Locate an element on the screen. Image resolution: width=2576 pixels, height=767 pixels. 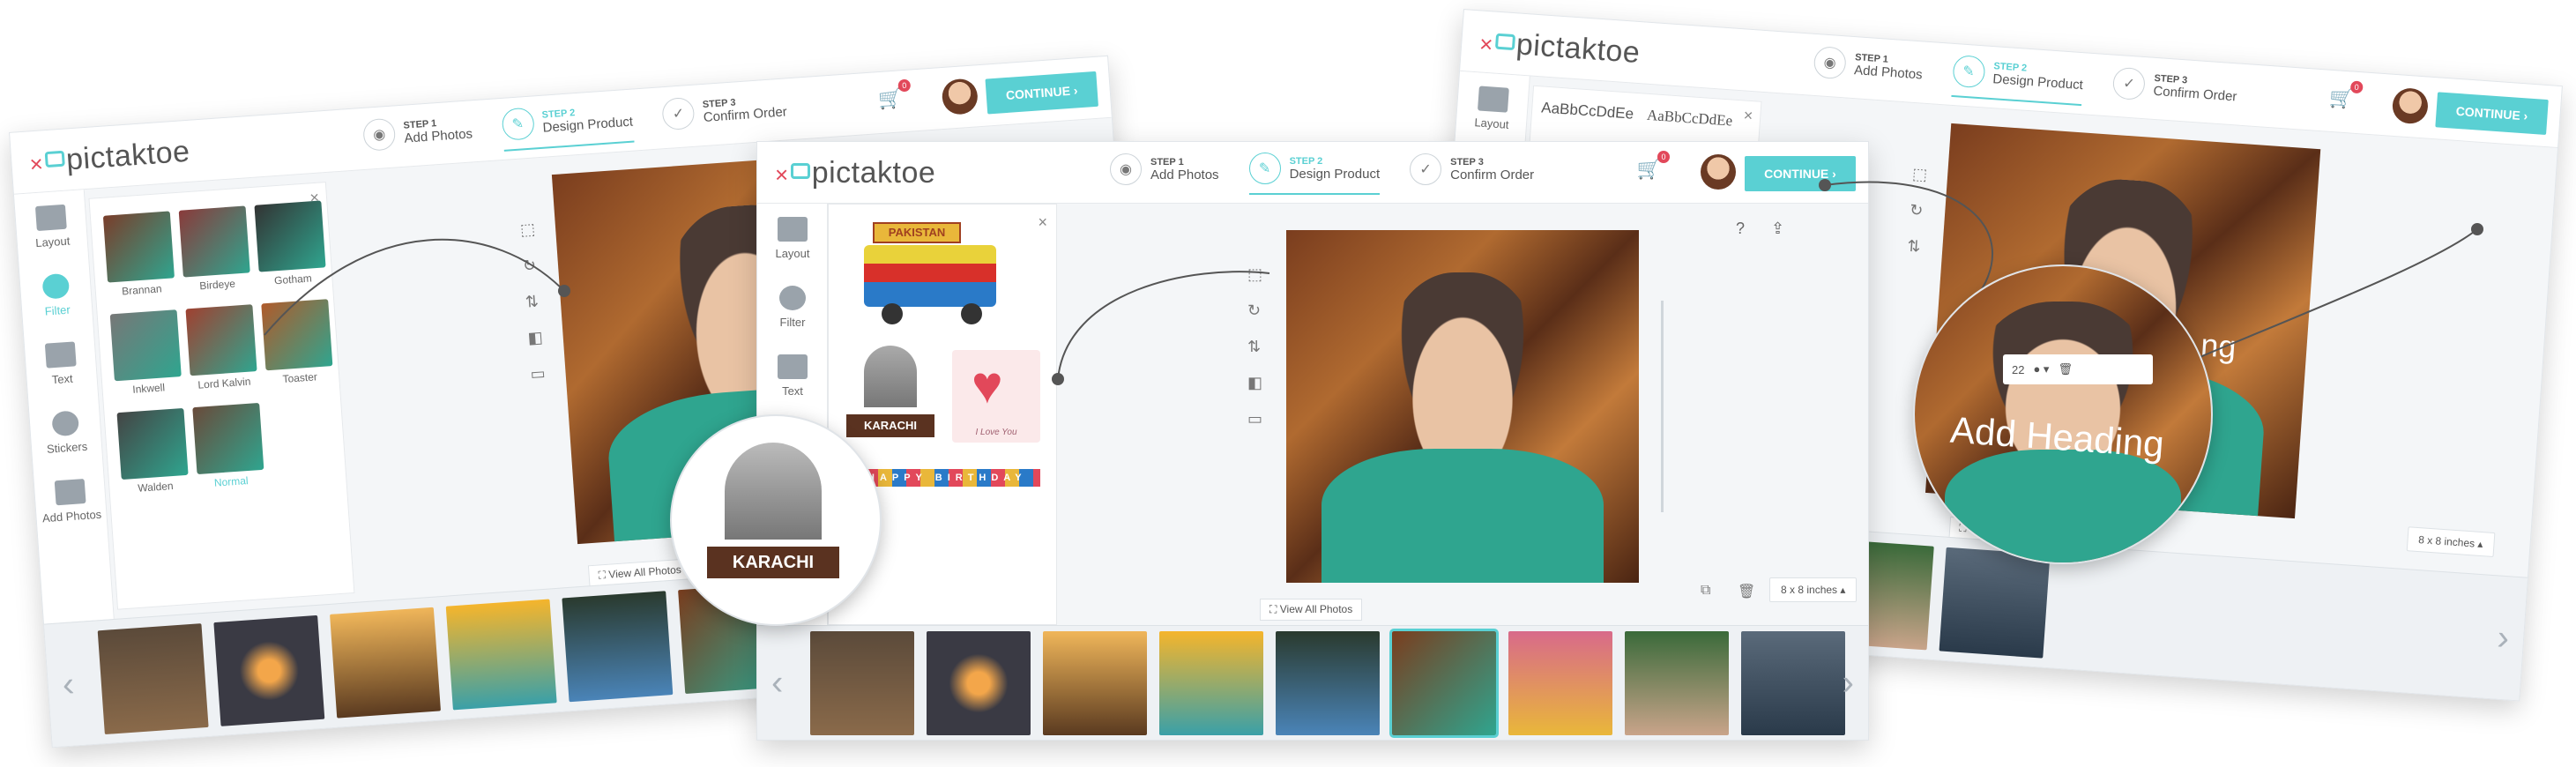
thumb-girl-flowers is located at coordinates (1560, 682).